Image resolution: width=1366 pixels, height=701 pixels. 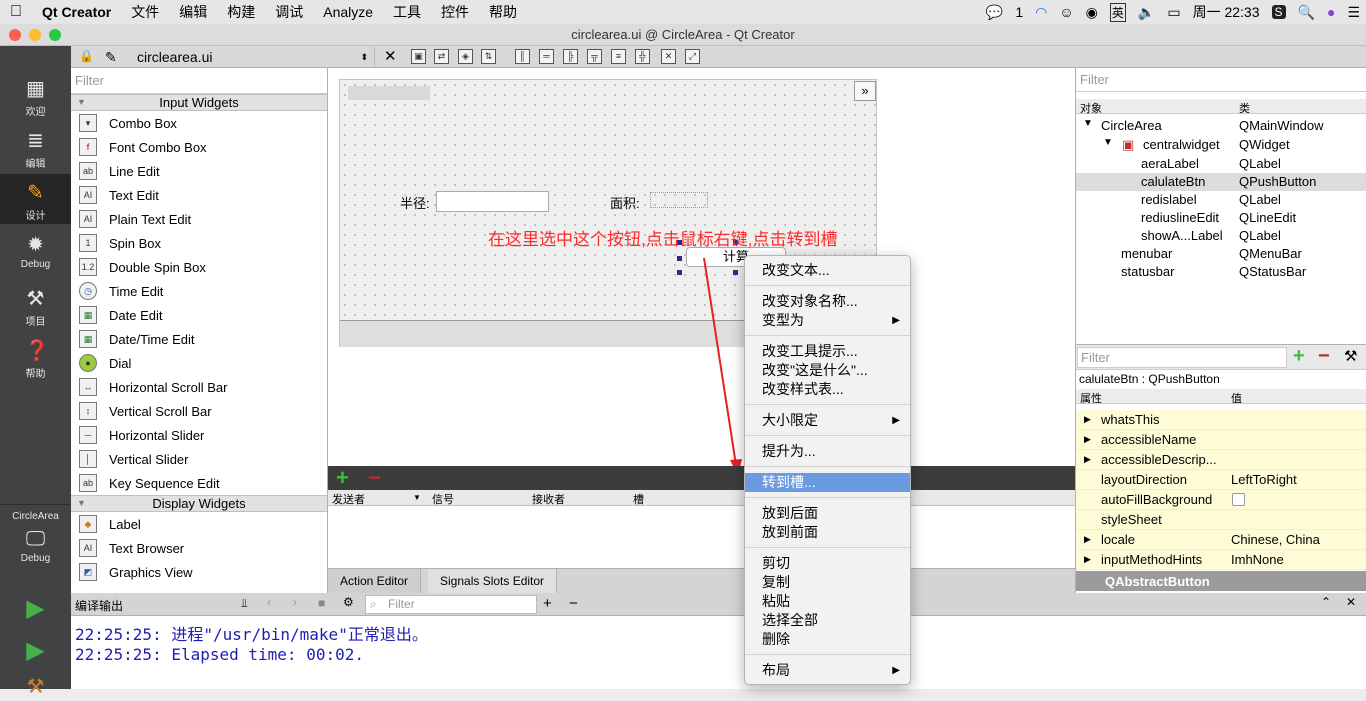 What do you see at coordinates (625, 202) in the screenshot?
I see `area-label: 面积:` at bounding box center [625, 202].